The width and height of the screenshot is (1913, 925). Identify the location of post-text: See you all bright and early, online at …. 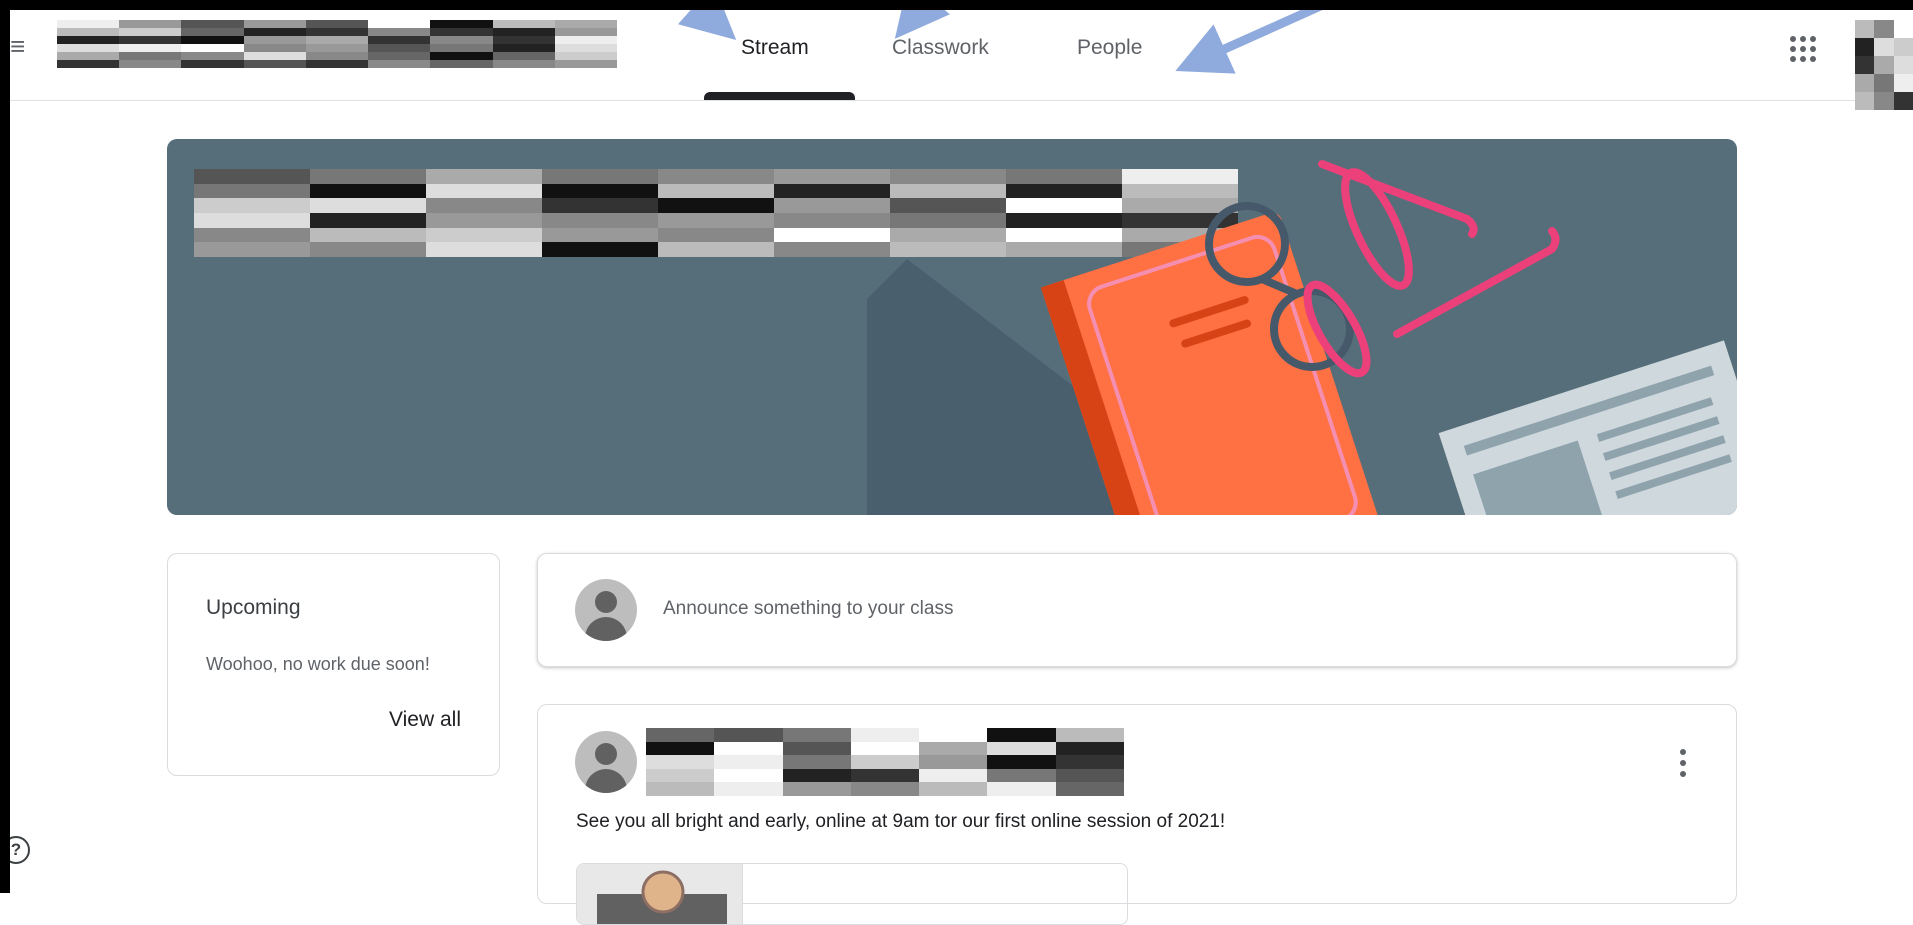
(901, 821).